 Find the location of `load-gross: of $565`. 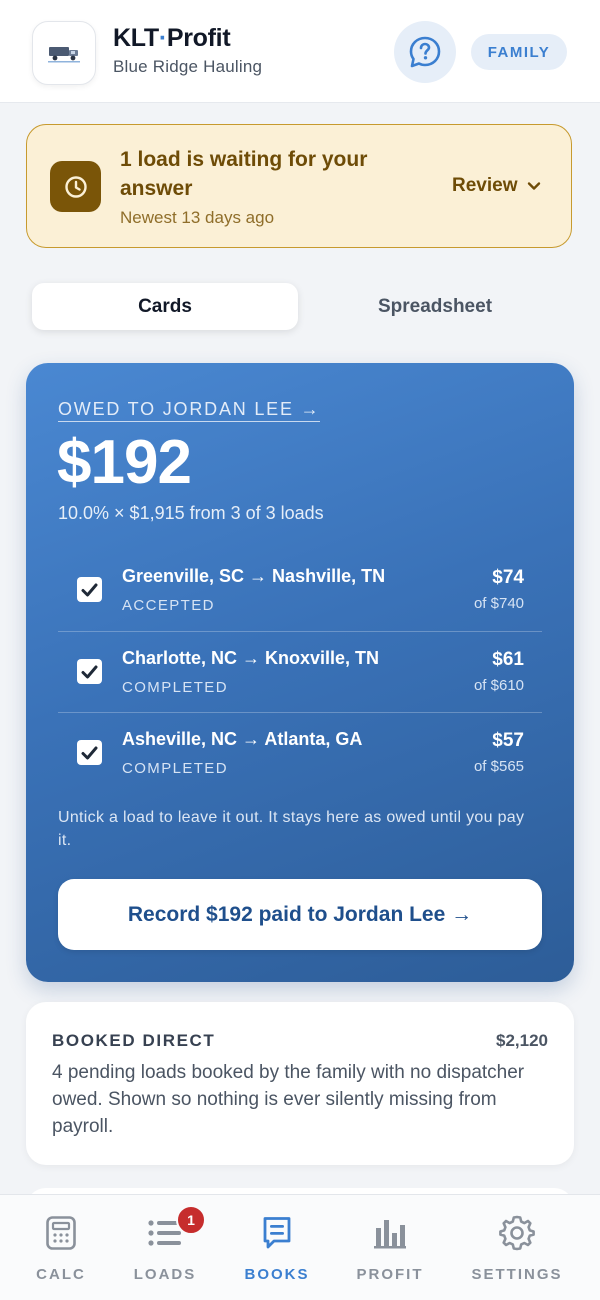

load-gross: of $565 is located at coordinates (498, 766).